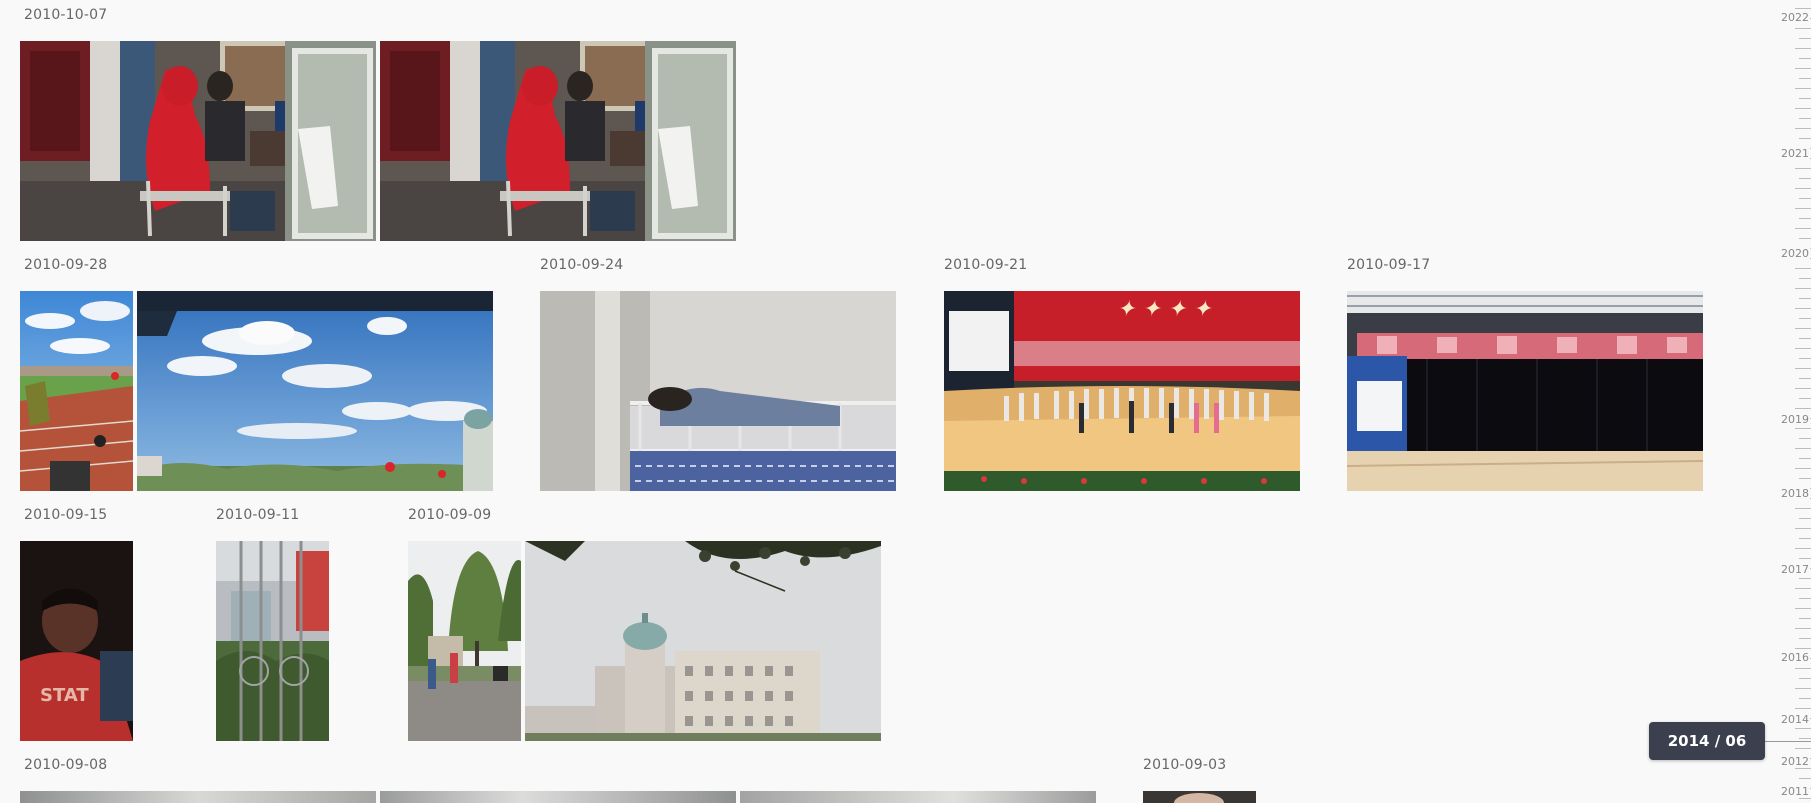  Describe the element at coordinates (718, 391) in the screenshot. I see `photo-dorm-bunk-bed` at that location.